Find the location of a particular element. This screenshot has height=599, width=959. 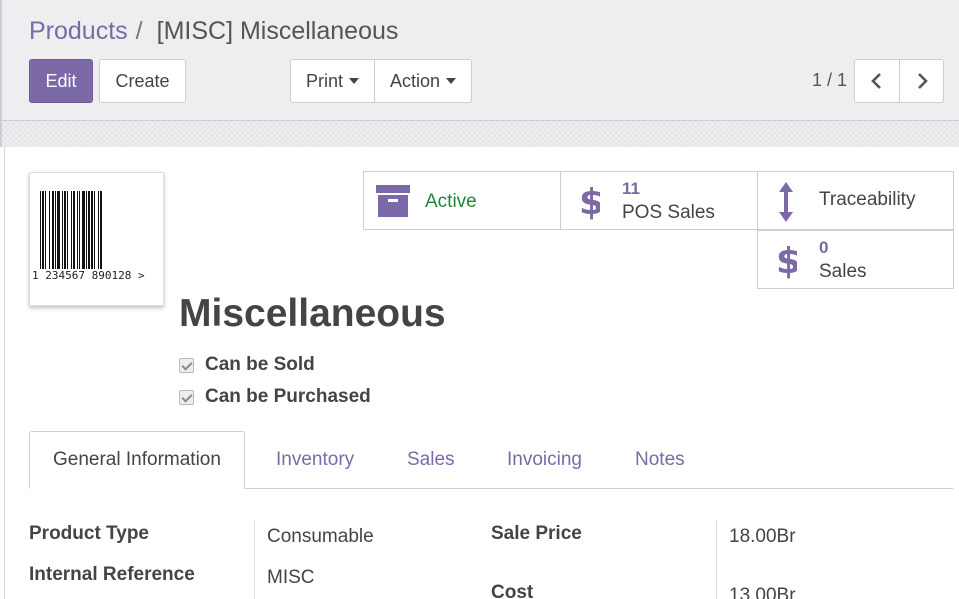

pager-buttons is located at coordinates (899, 81).